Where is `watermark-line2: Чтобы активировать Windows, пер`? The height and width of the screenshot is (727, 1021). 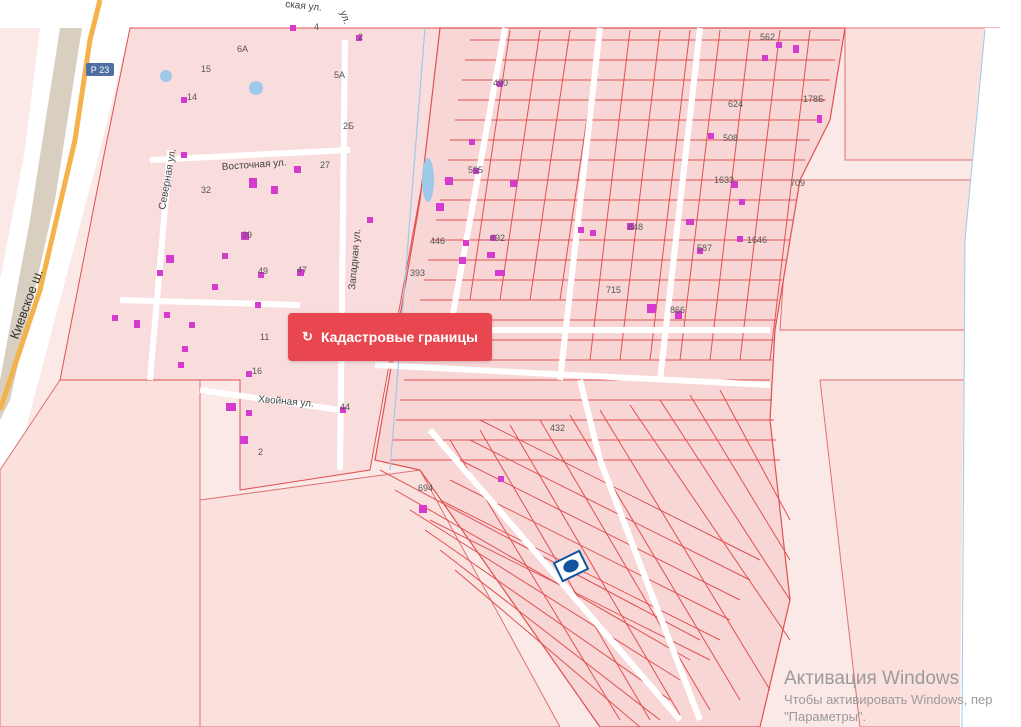
watermark-line2: Чтобы активировать Windows, пер is located at coordinates (888, 699).